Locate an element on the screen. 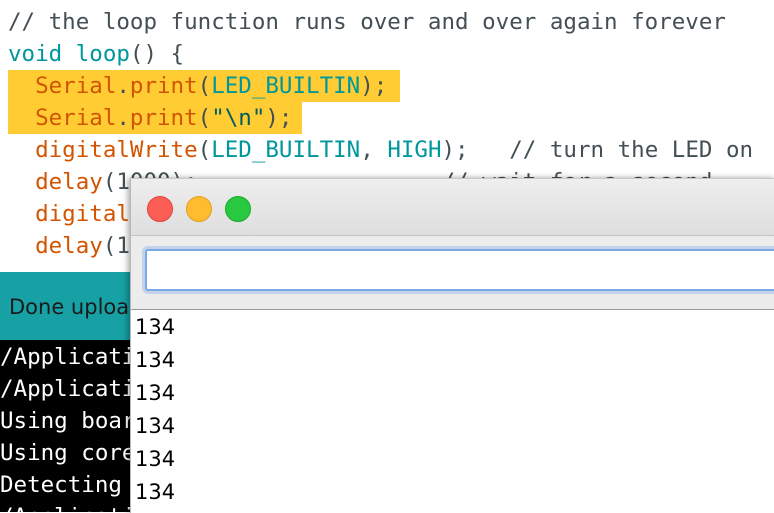  code-line: Serial.print(LED_BUILTIN); is located at coordinates (197, 86).